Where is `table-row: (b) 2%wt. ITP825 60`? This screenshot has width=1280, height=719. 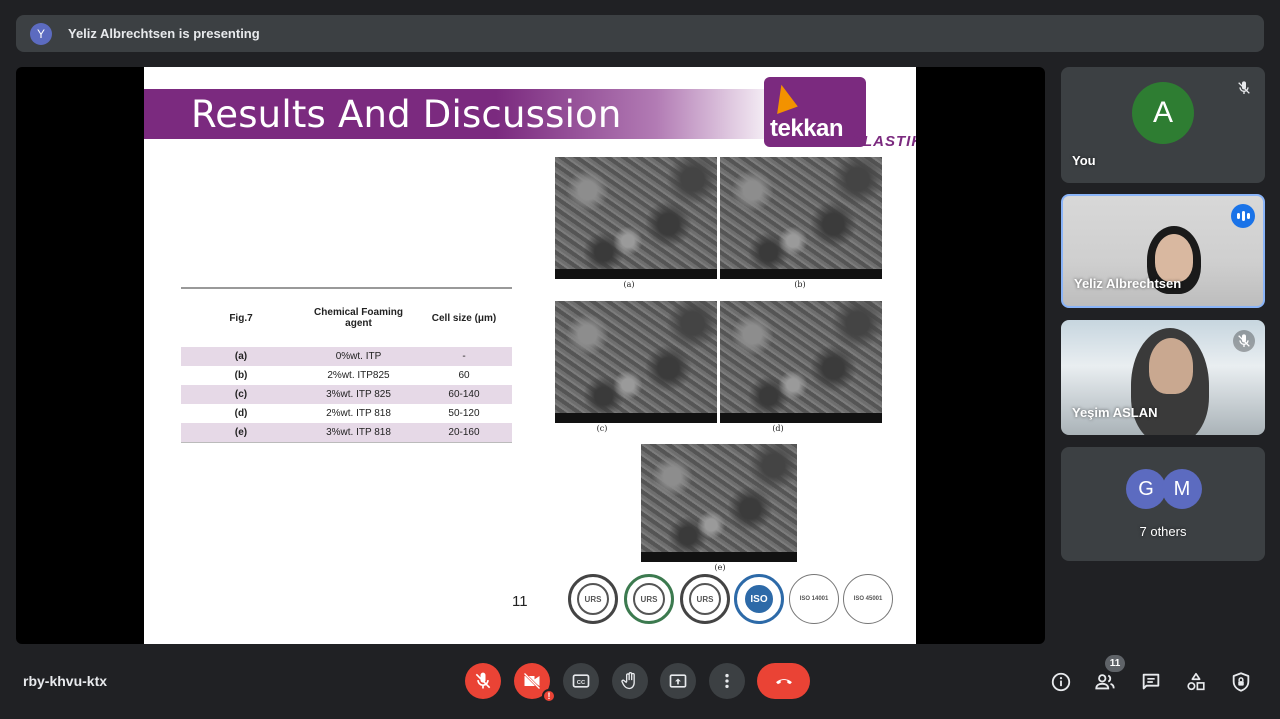
table-row: (b) 2%wt. ITP825 60 is located at coordinates (346, 375).